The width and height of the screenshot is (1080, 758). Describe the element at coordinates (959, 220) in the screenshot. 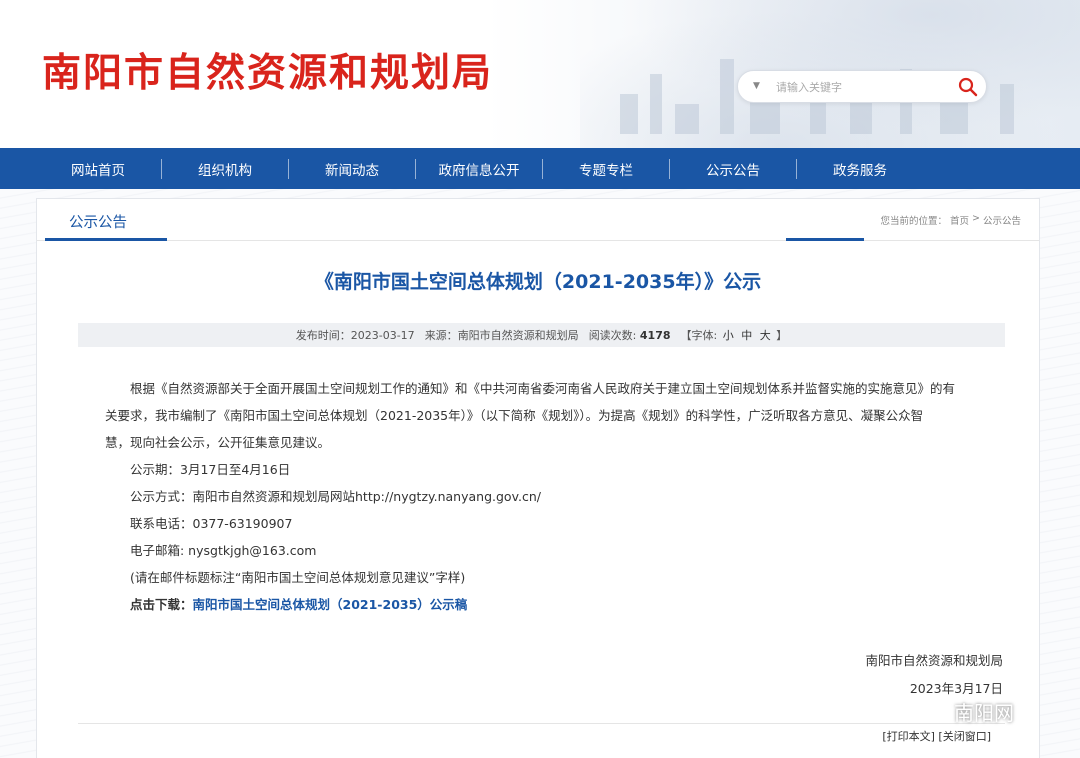

I see `breadcrumb-home-link: 首页` at that location.